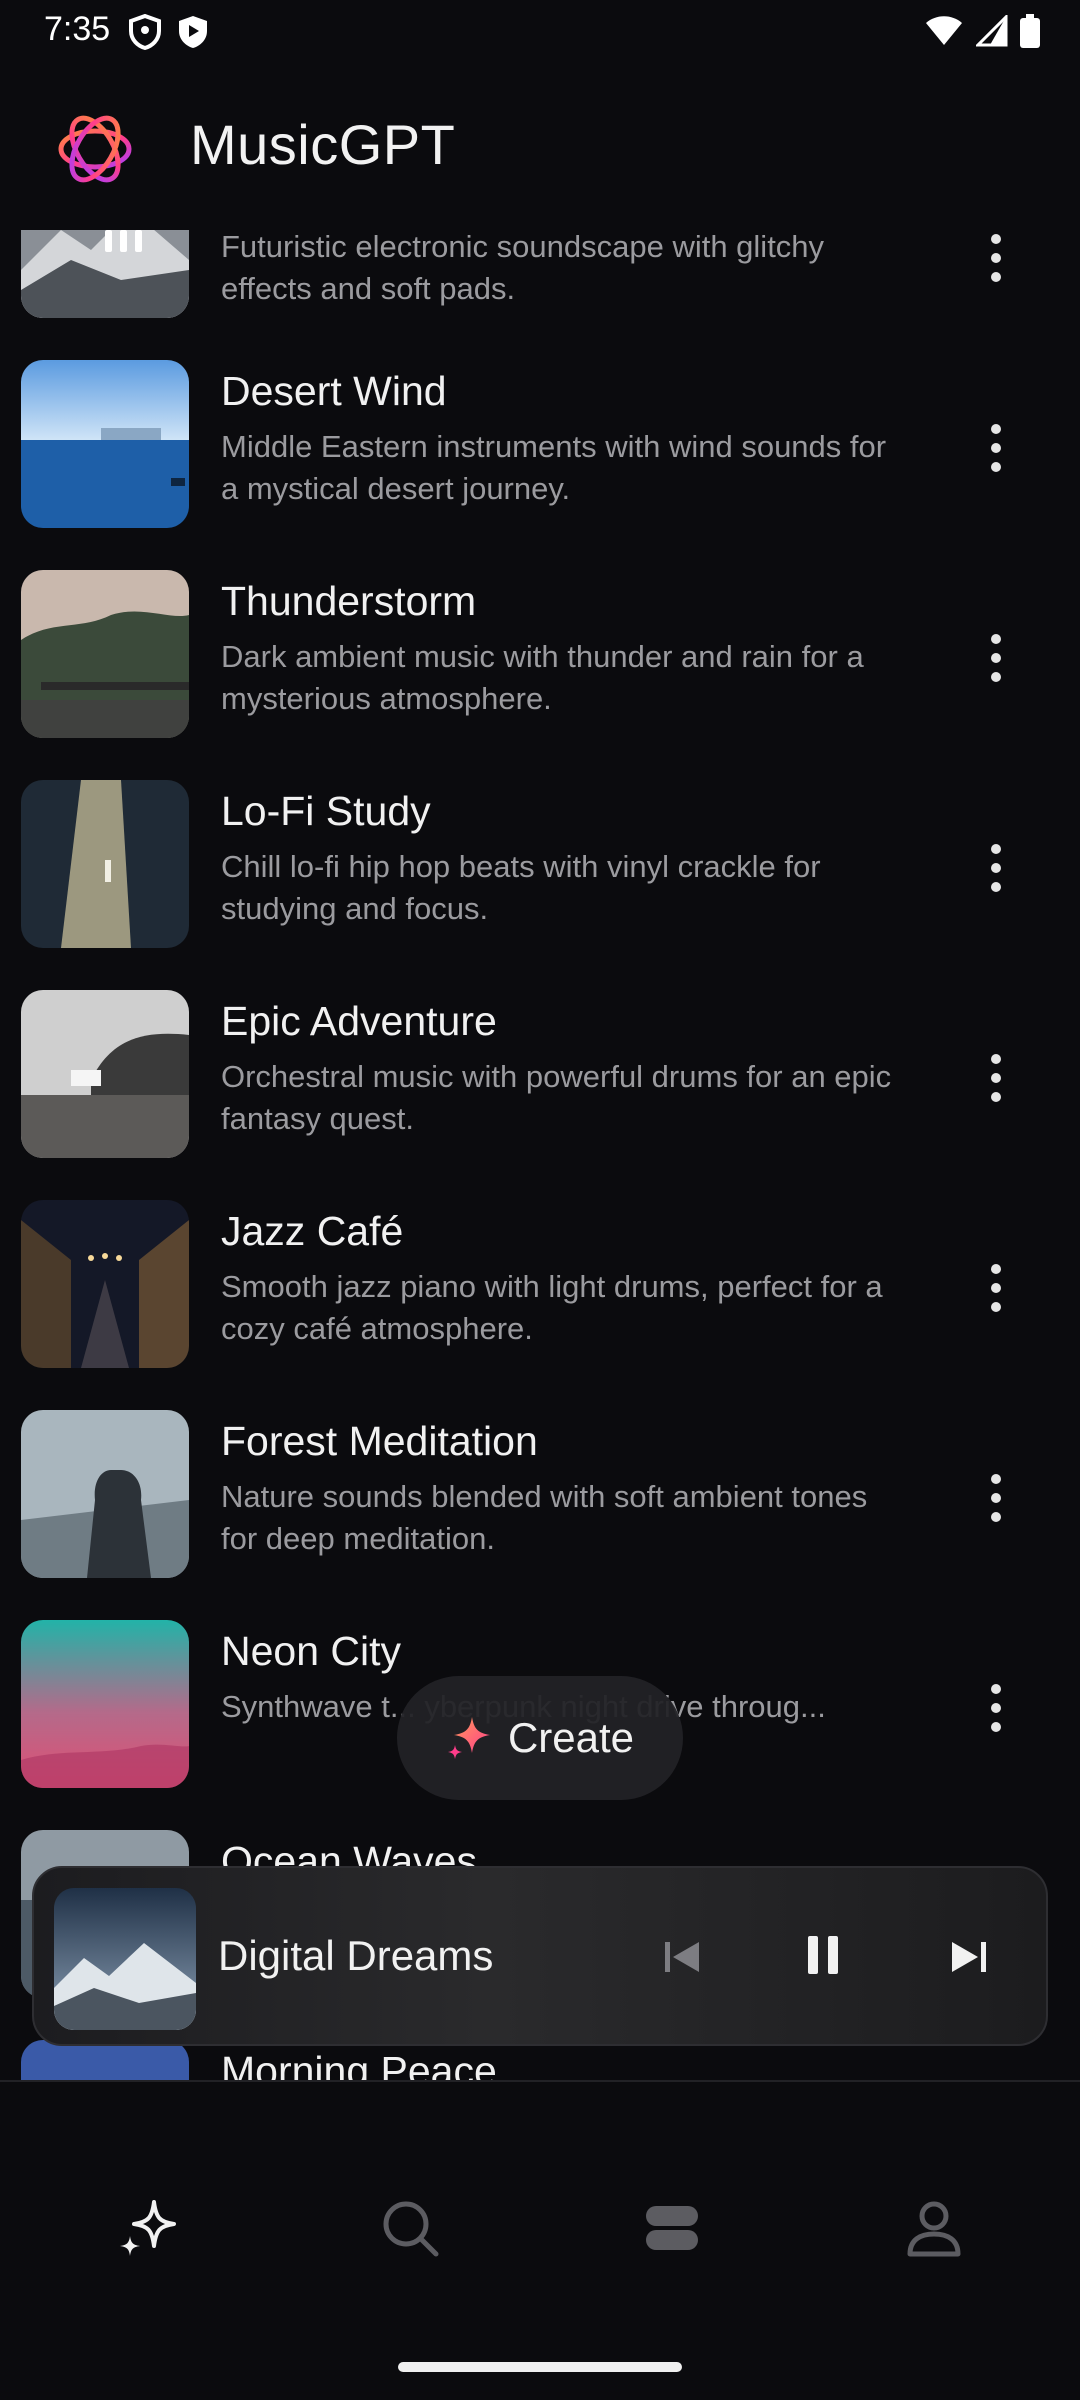 The image size is (1080, 2400). I want to click on nav-create, so click(148, 2228).